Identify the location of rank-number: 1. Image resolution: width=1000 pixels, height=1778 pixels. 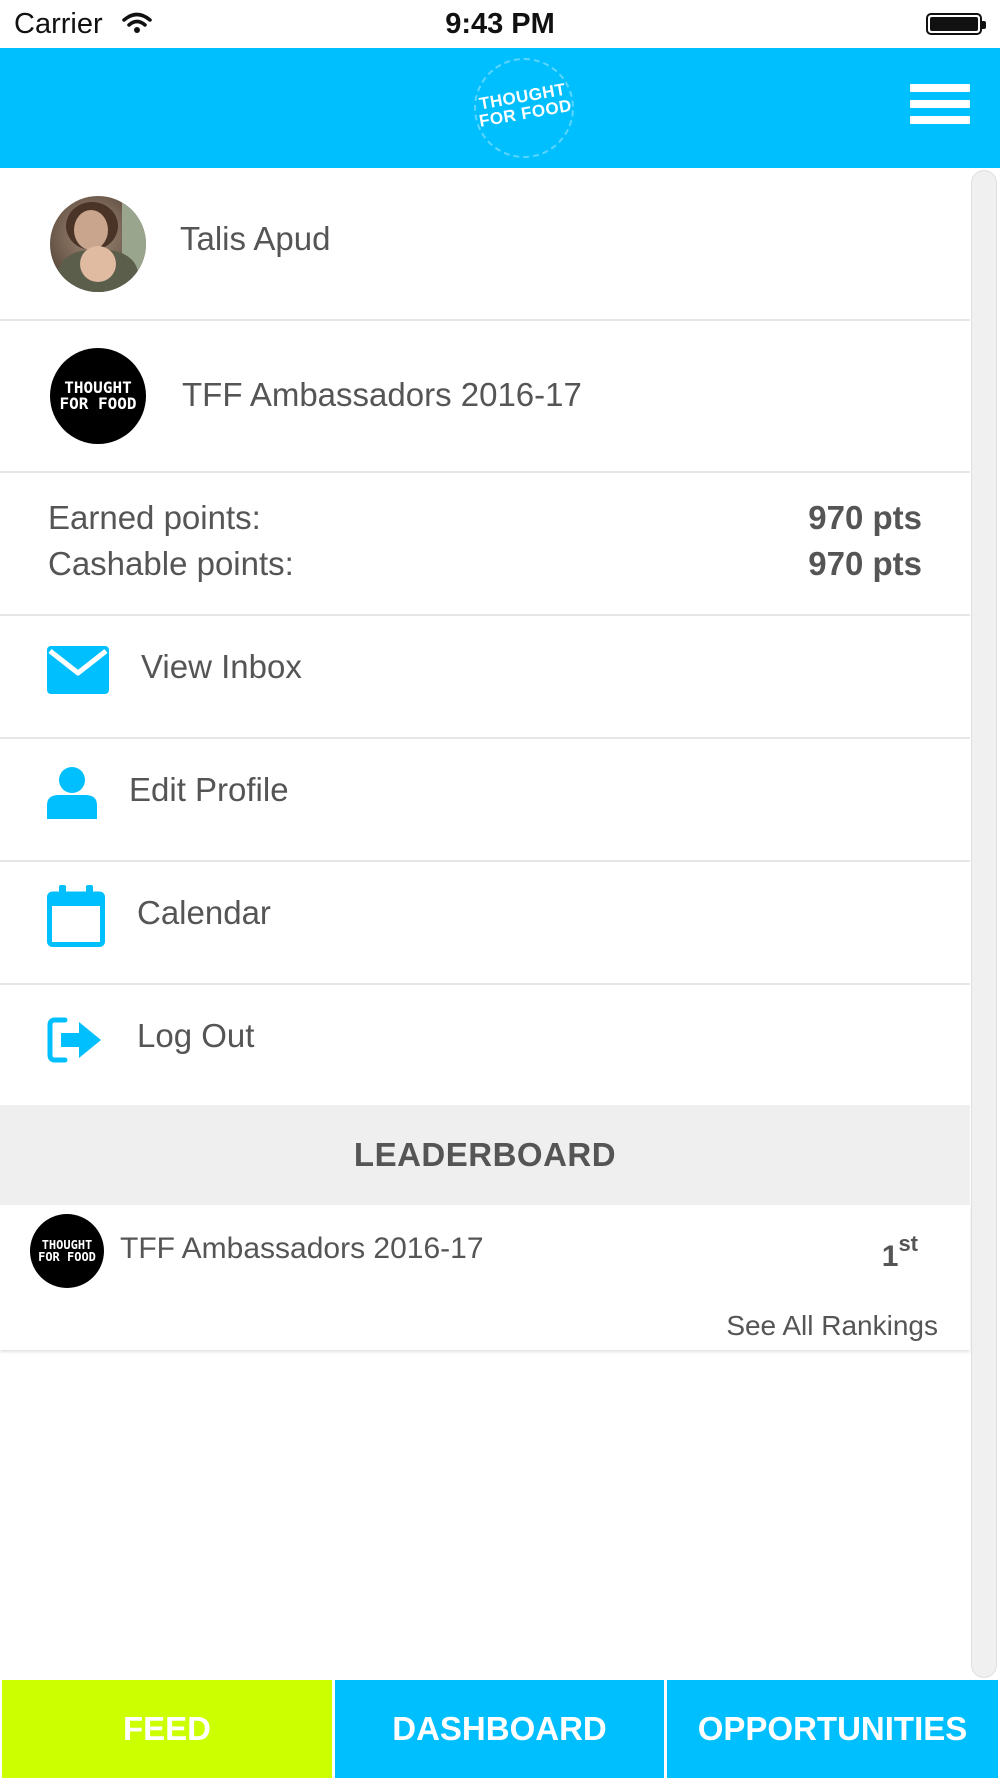
(890, 1256).